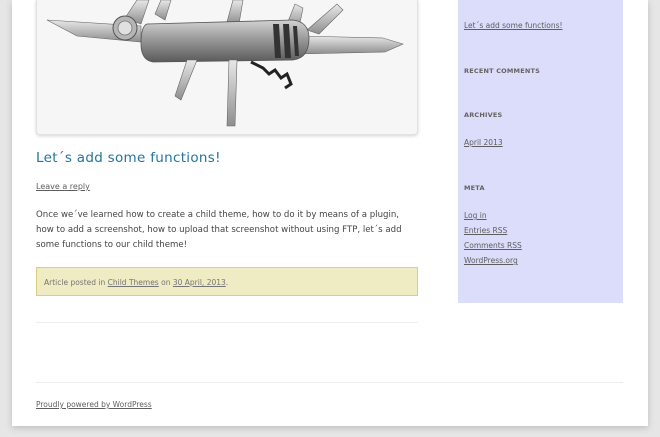 This screenshot has height=437, width=660. Describe the element at coordinates (227, 186) in the screenshot. I see `leave-reply-link-wrap: Leave a reply` at that location.